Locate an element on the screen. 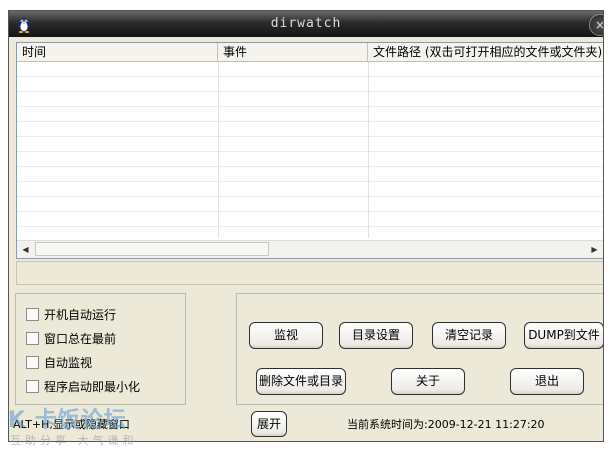 The height and width of the screenshot is (458, 616). title-bar: dirwatch × is located at coordinates (306, 24).